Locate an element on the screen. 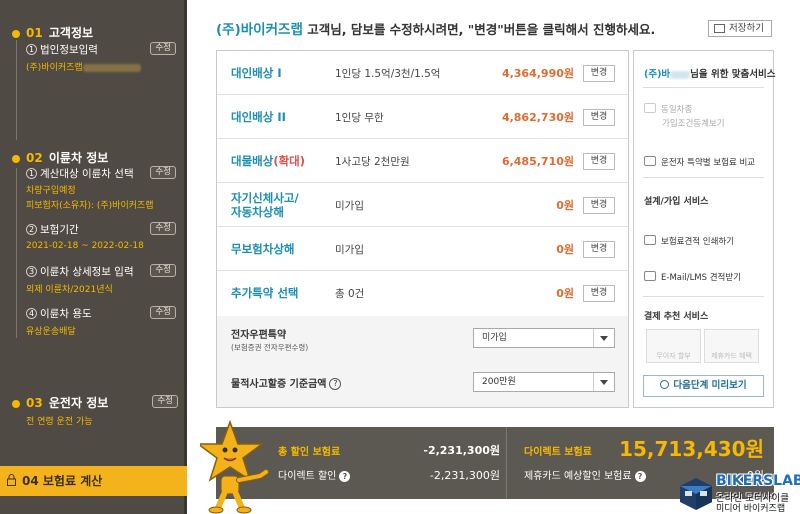 Image resolution: width=800 pixels, height=514 pixels. coverage-price: 4,862,730원 is located at coordinates (537, 117).